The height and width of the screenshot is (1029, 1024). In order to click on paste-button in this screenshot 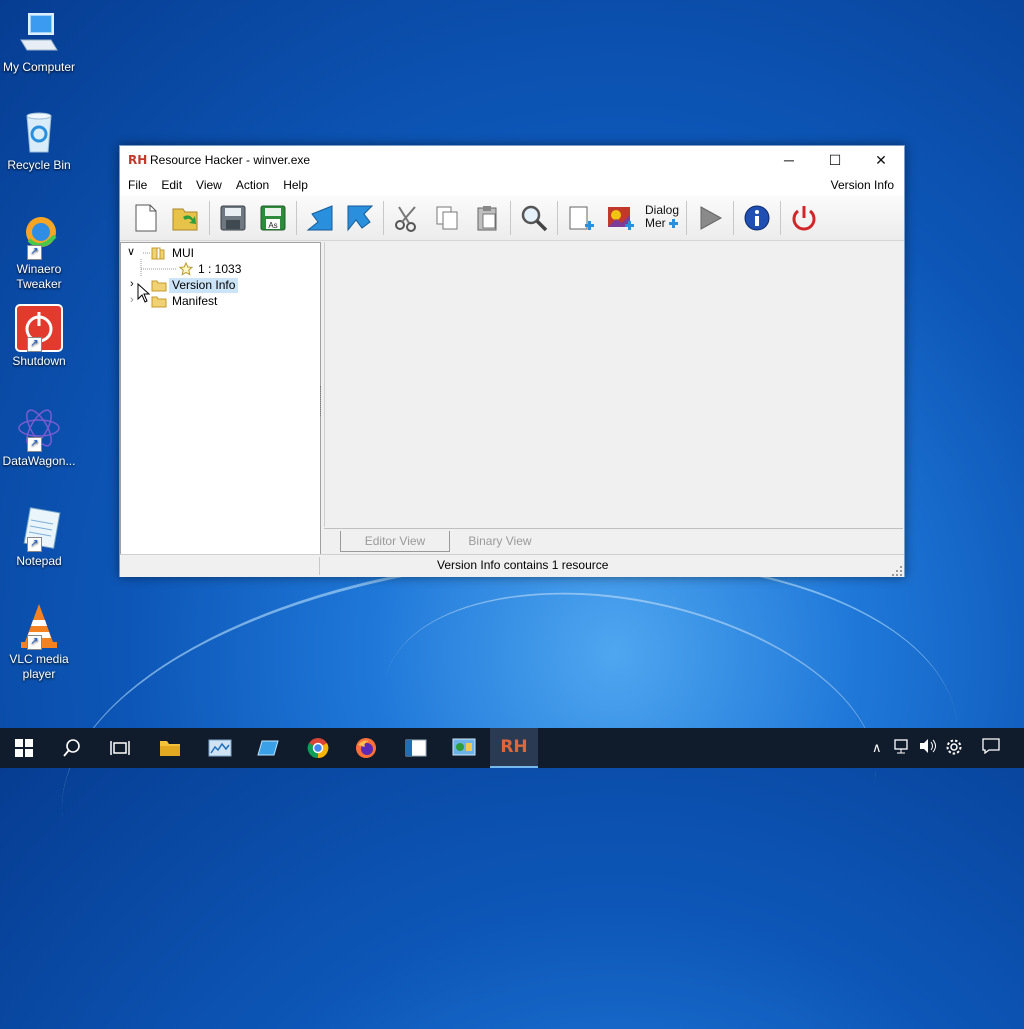, I will do `click(487, 218)`.